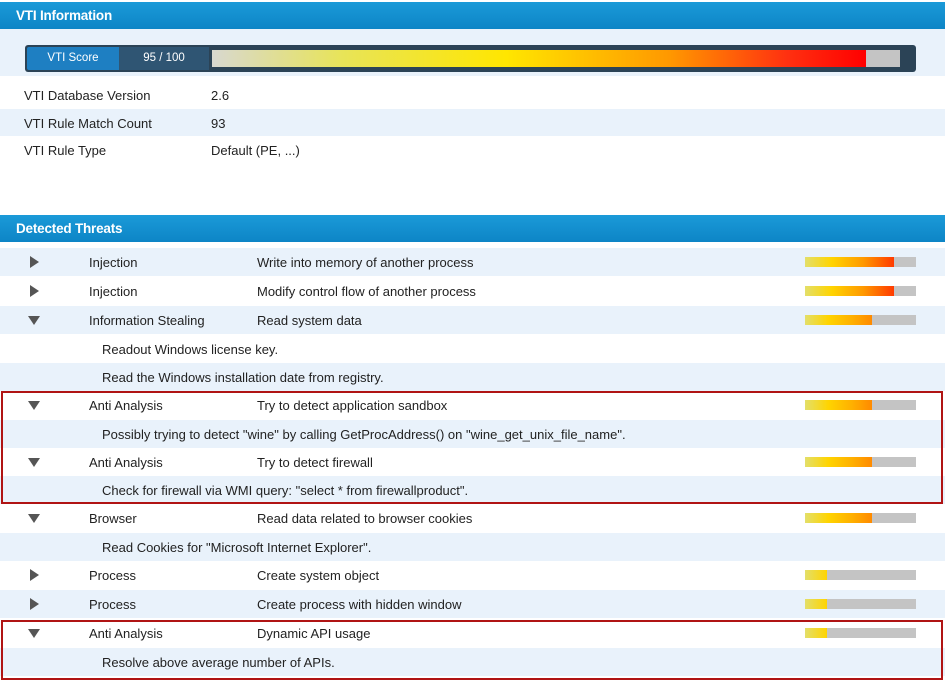 The height and width of the screenshot is (682, 945). What do you see at coordinates (314, 633) in the screenshot?
I see `threat-description: Dynamic API usage` at bounding box center [314, 633].